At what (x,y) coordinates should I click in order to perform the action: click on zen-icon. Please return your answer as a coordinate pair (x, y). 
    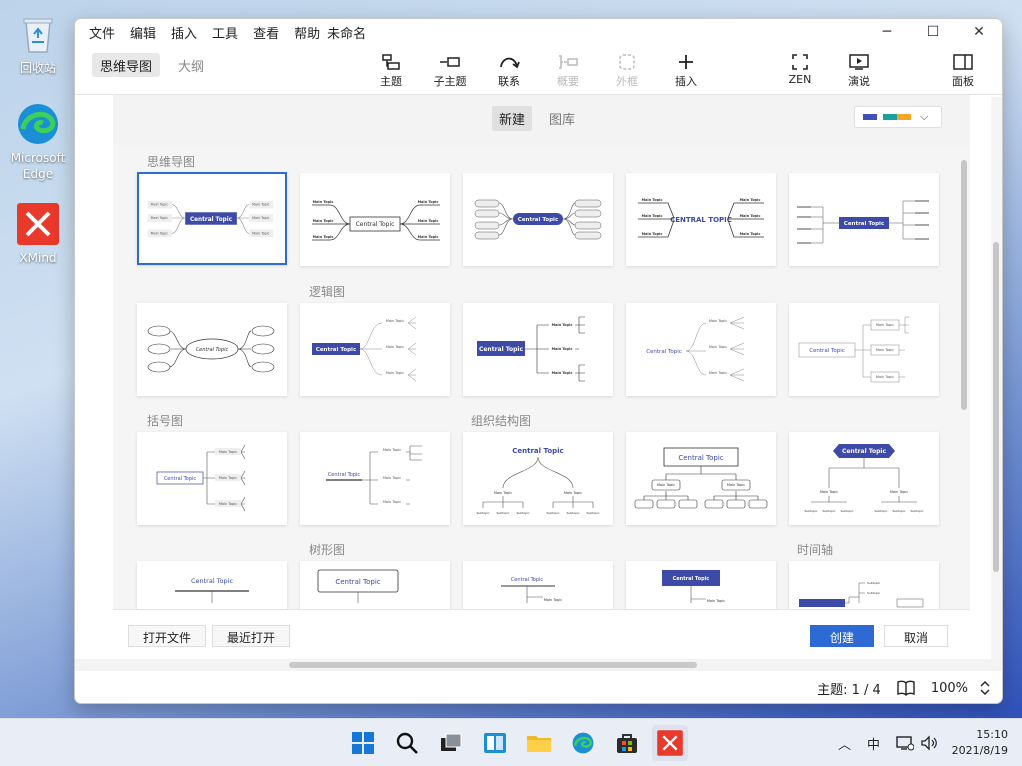
    Looking at the image, I should click on (800, 62).